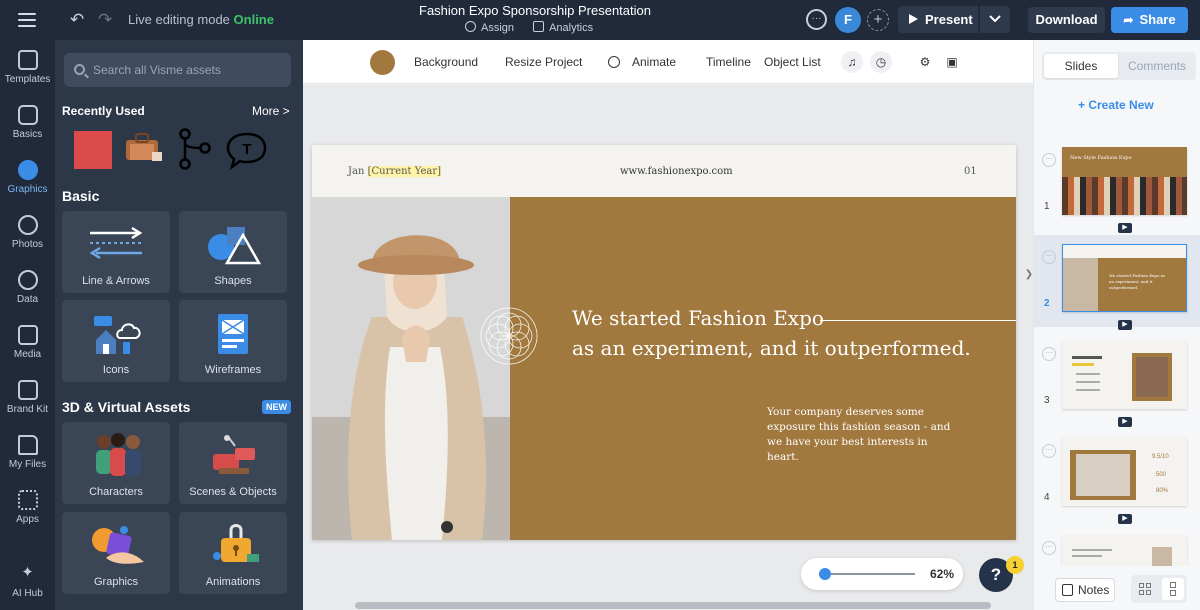 Image resolution: width=1200 pixels, height=610 pixels. I want to click on object-list-button: Object List, so click(792, 62).